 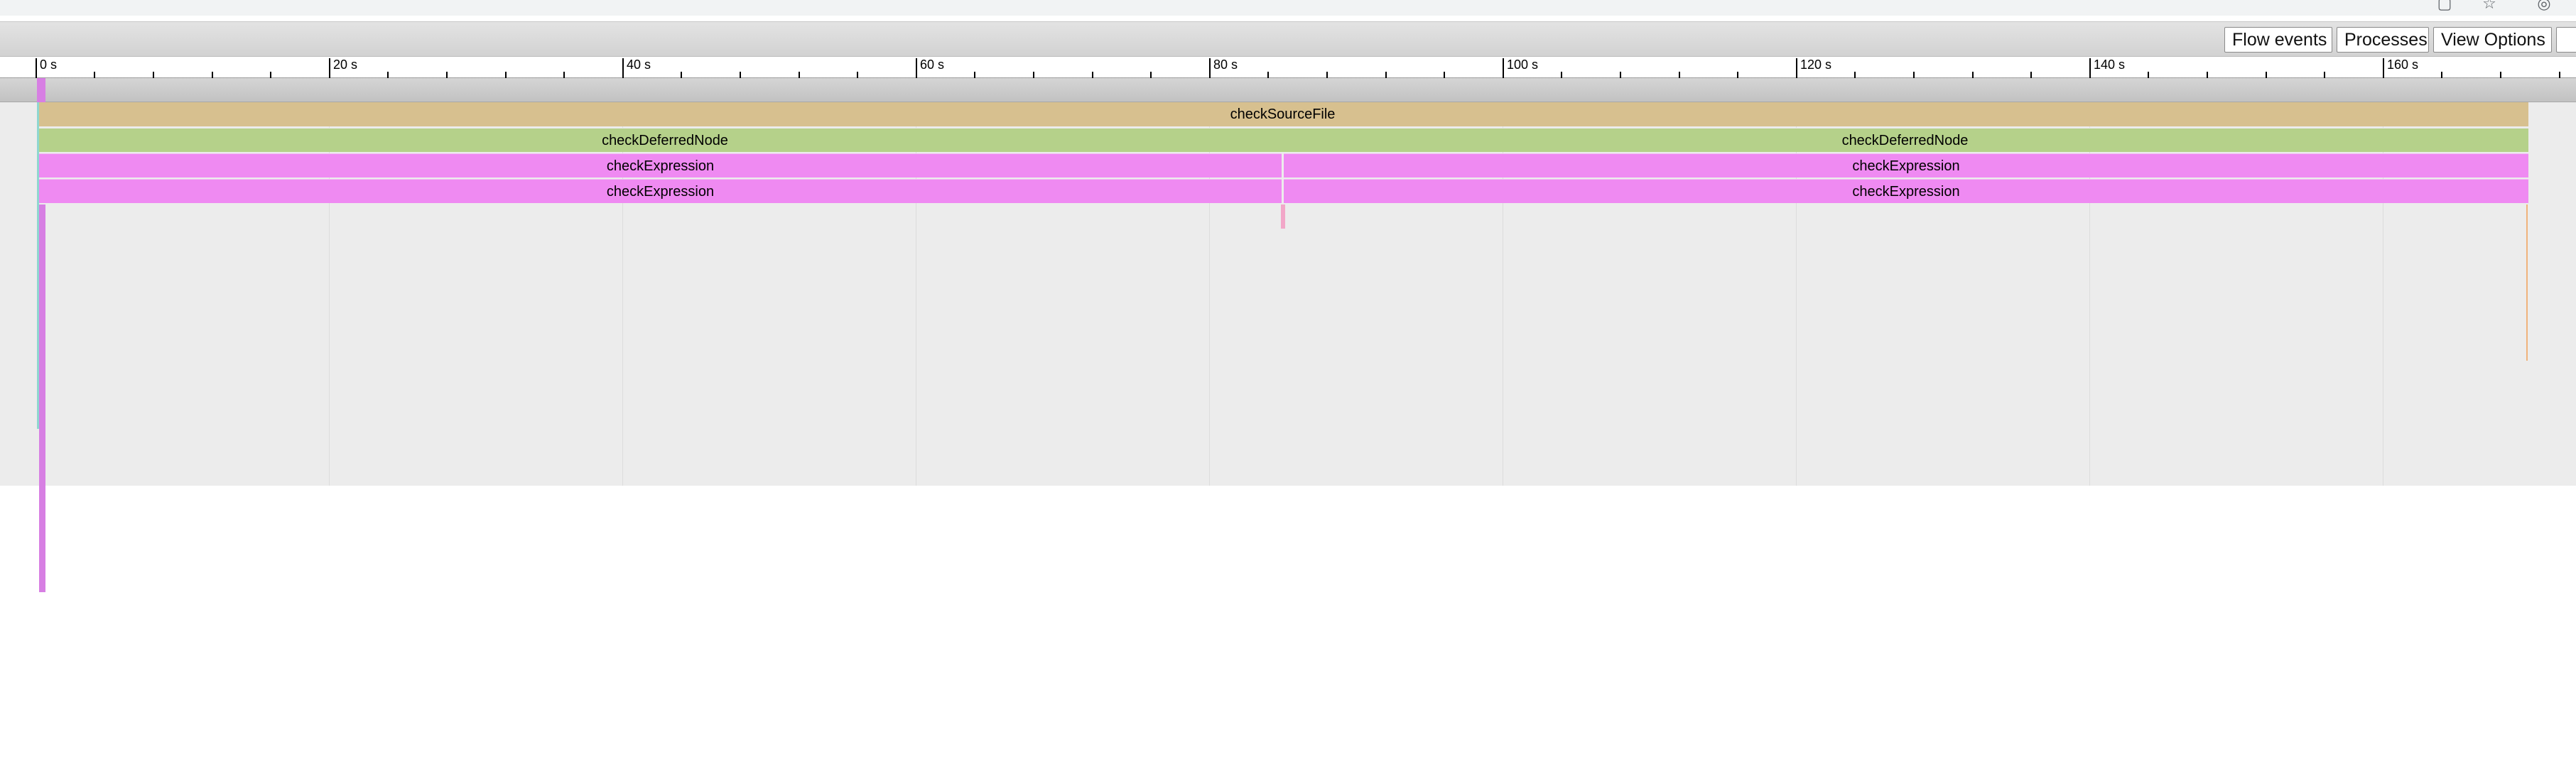 I want to click on ruler-tick-label: 80 s, so click(x=1225, y=65).